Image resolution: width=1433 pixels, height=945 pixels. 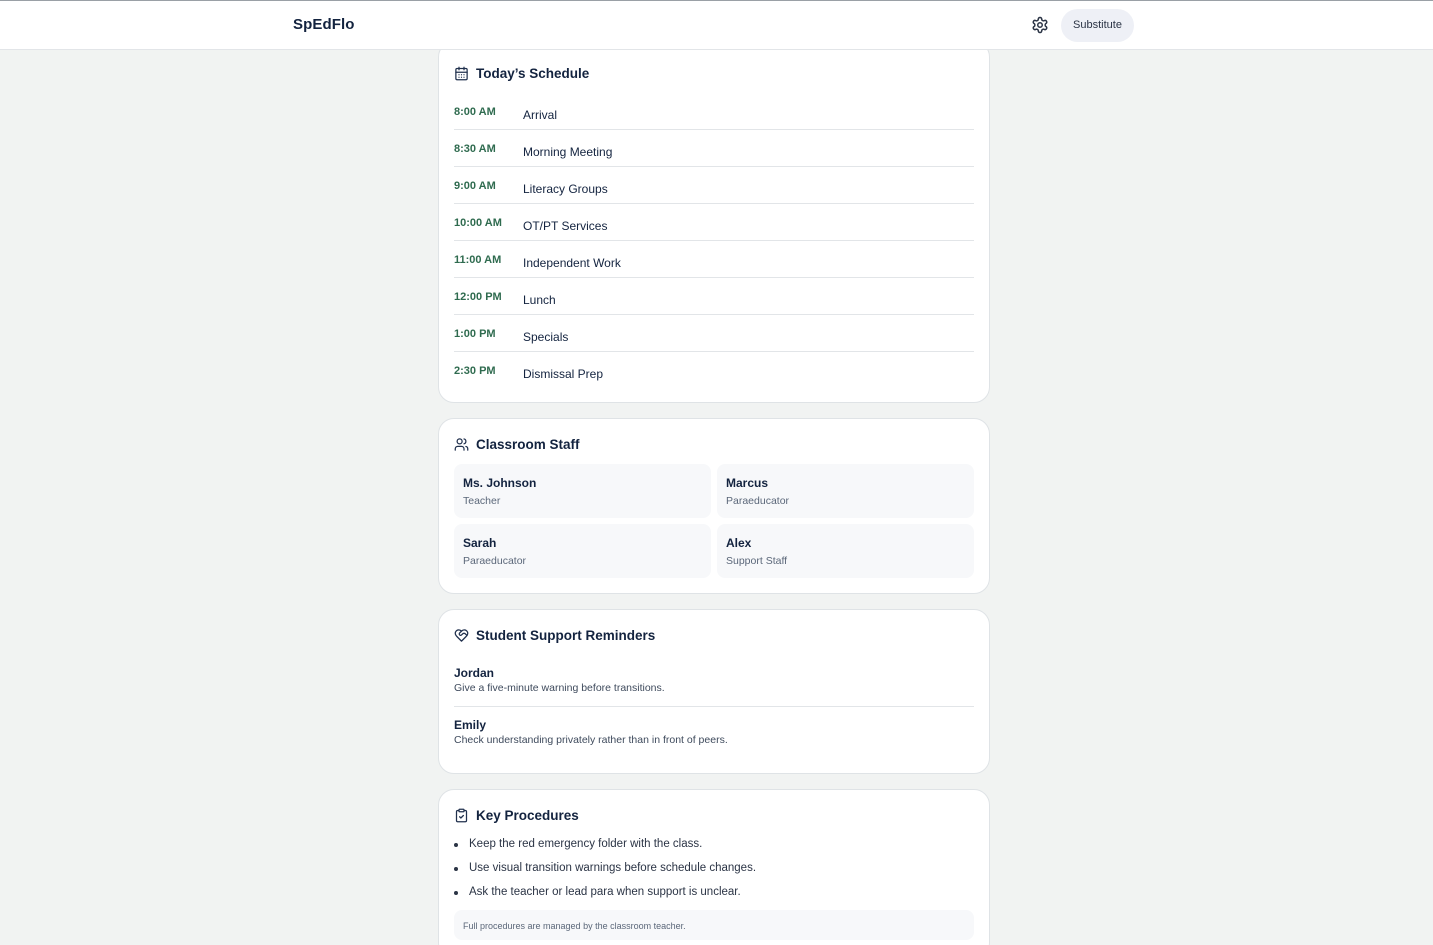 What do you see at coordinates (533, 73) in the screenshot?
I see `schedule-title: Today’s Schedule` at bounding box center [533, 73].